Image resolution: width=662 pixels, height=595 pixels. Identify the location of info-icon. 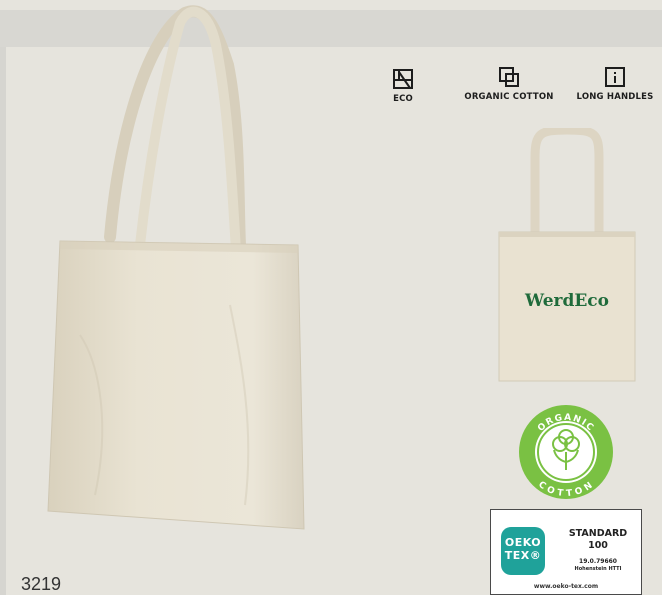
(615, 77).